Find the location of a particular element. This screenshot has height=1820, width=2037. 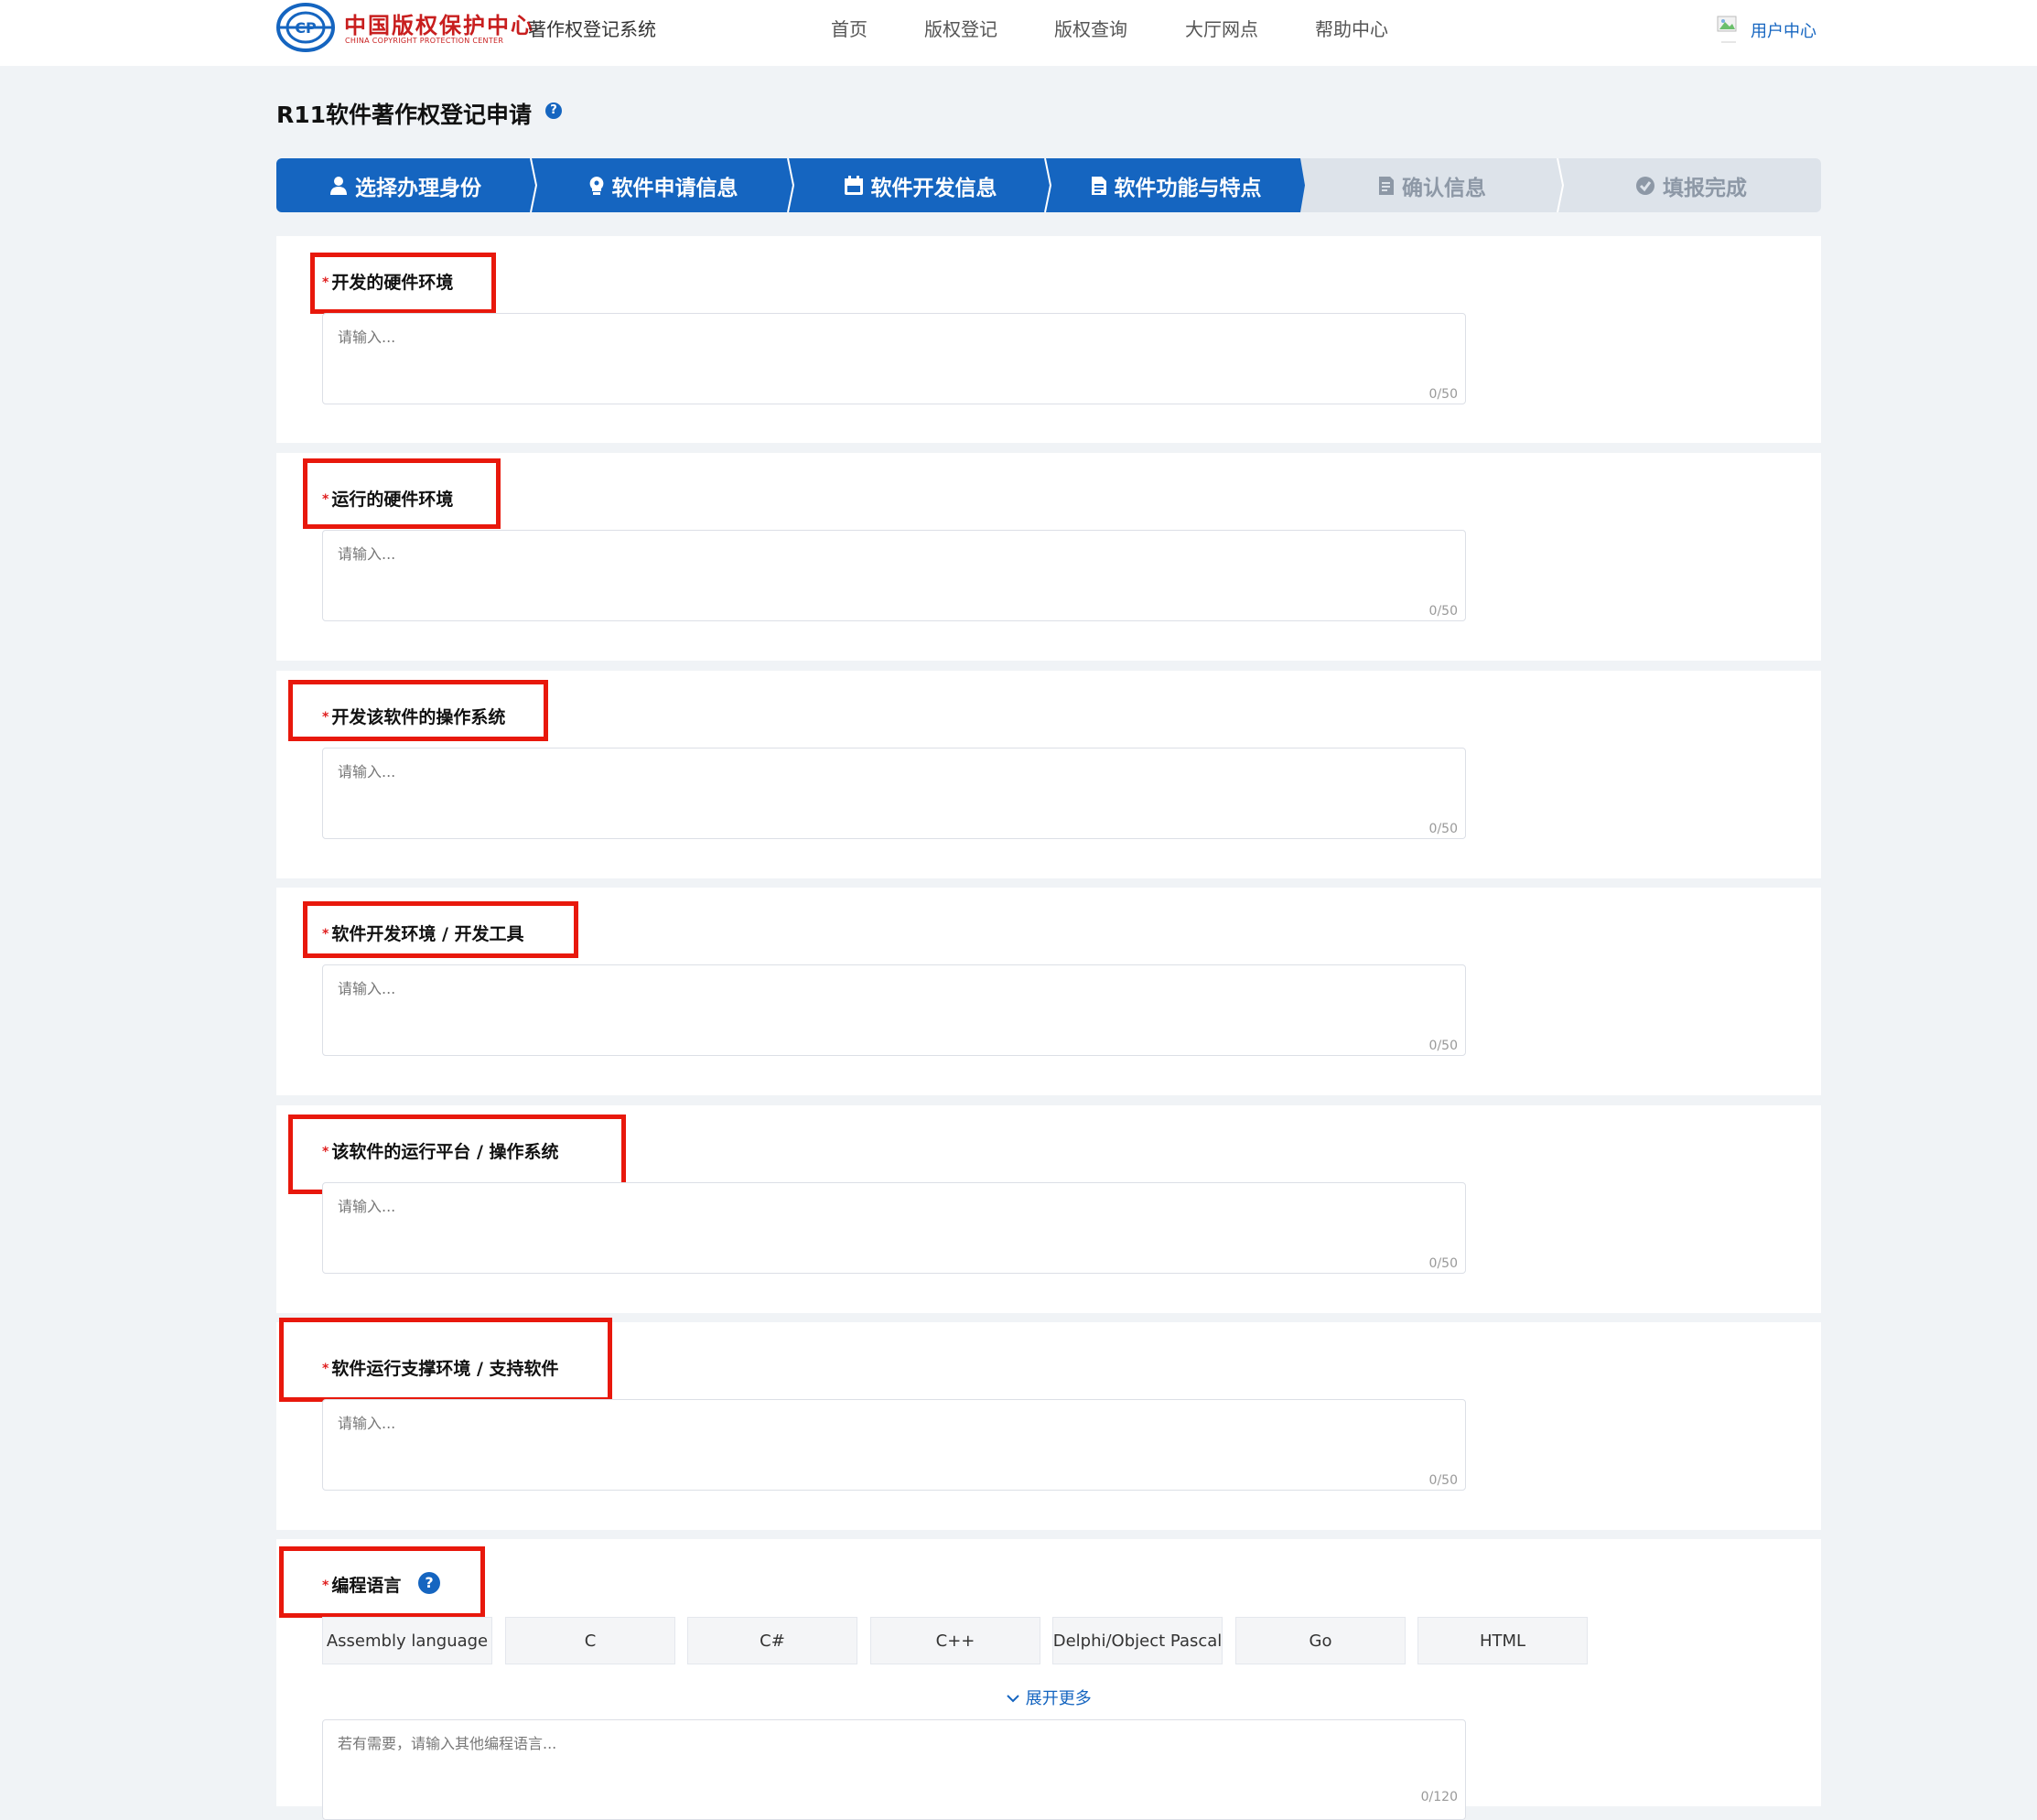

language-option-html: HTML is located at coordinates (1502, 1640).